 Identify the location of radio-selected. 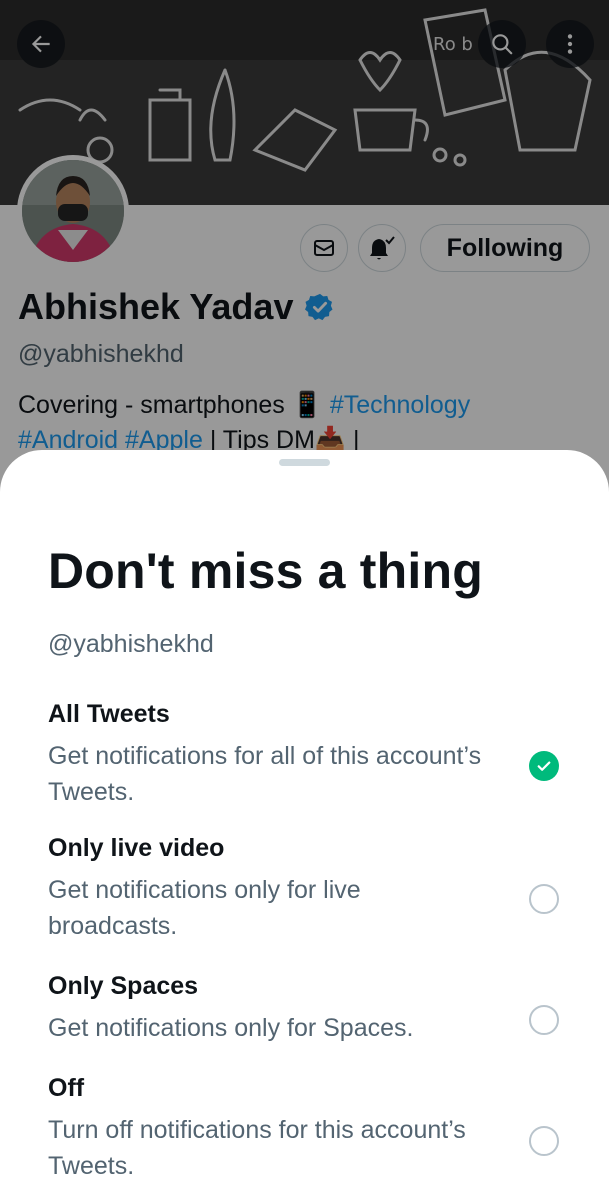
(544, 766).